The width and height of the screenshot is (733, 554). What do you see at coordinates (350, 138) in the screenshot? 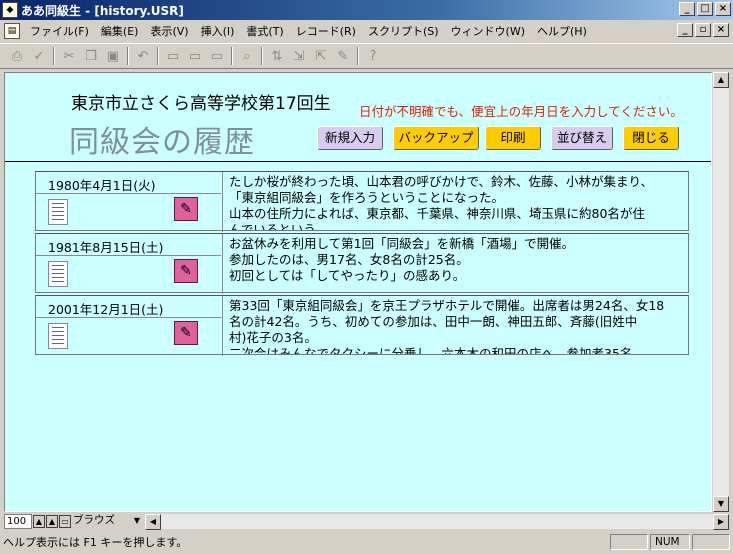
I see `new-entry-button: 新規入力` at bounding box center [350, 138].